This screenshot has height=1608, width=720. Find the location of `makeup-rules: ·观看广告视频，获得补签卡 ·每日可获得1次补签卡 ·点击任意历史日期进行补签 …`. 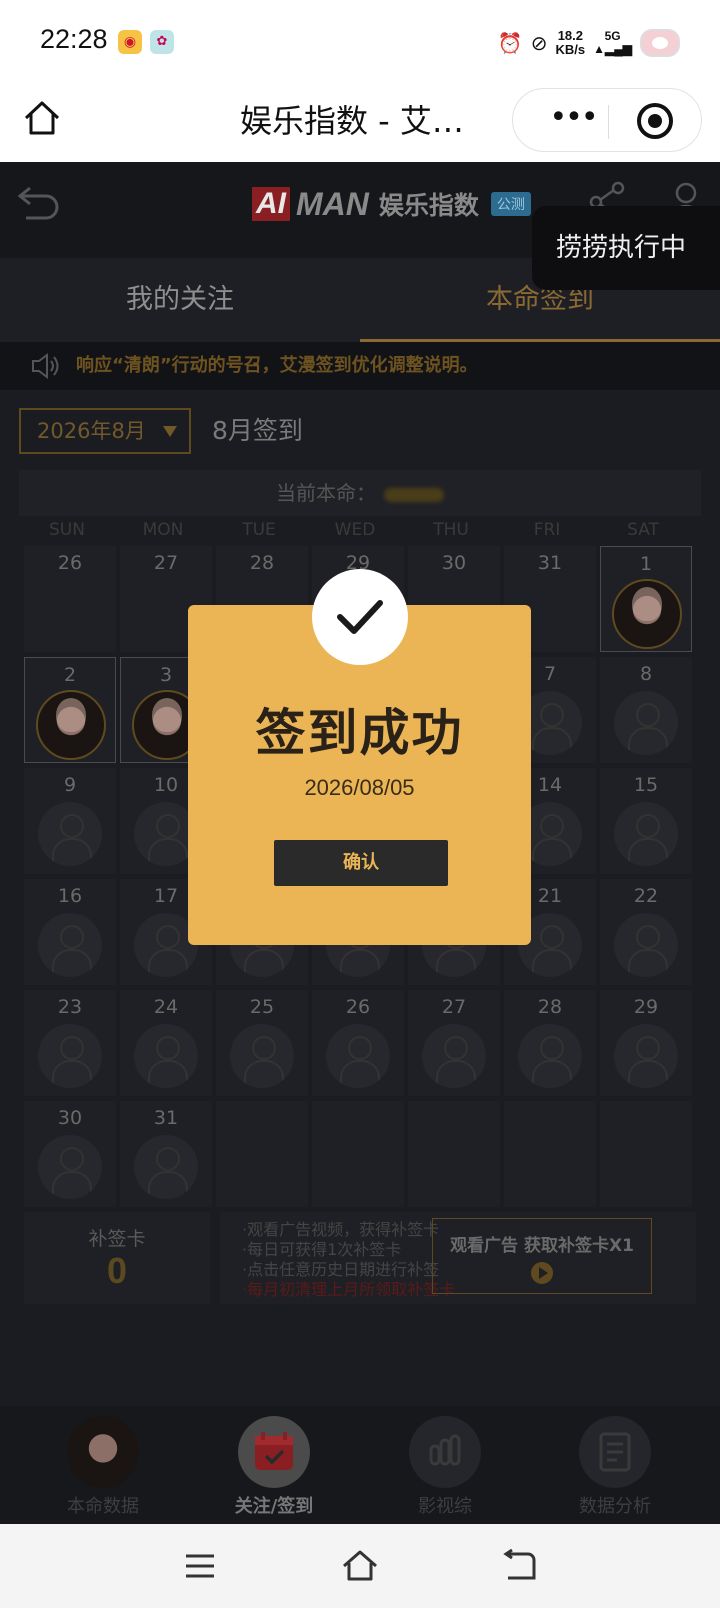

makeup-rules: ·观看广告视频，获得补签卡 ·每日可获得1次补签卡 ·点击任意历史日期进行补签 … is located at coordinates (458, 1258).